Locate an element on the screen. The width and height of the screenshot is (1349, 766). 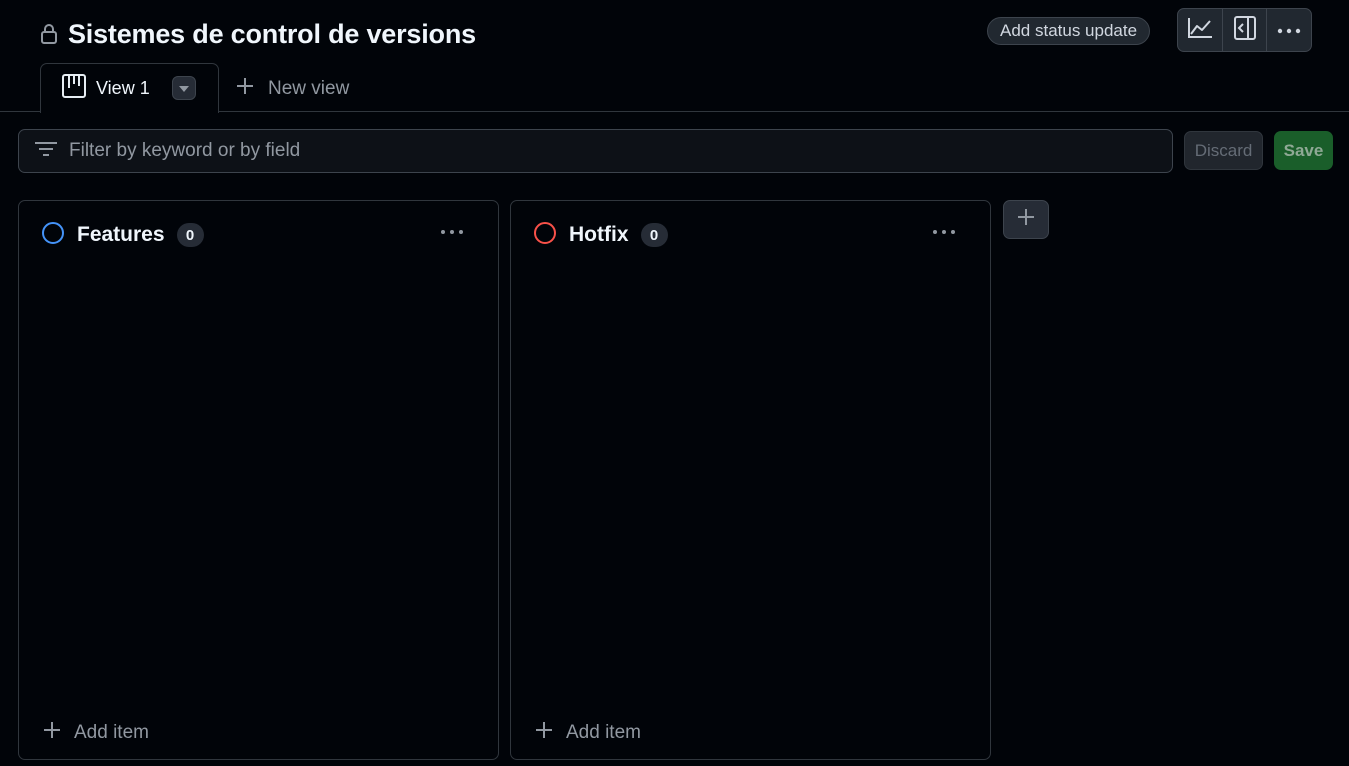
new-view-button: New view is located at coordinates (292, 89).